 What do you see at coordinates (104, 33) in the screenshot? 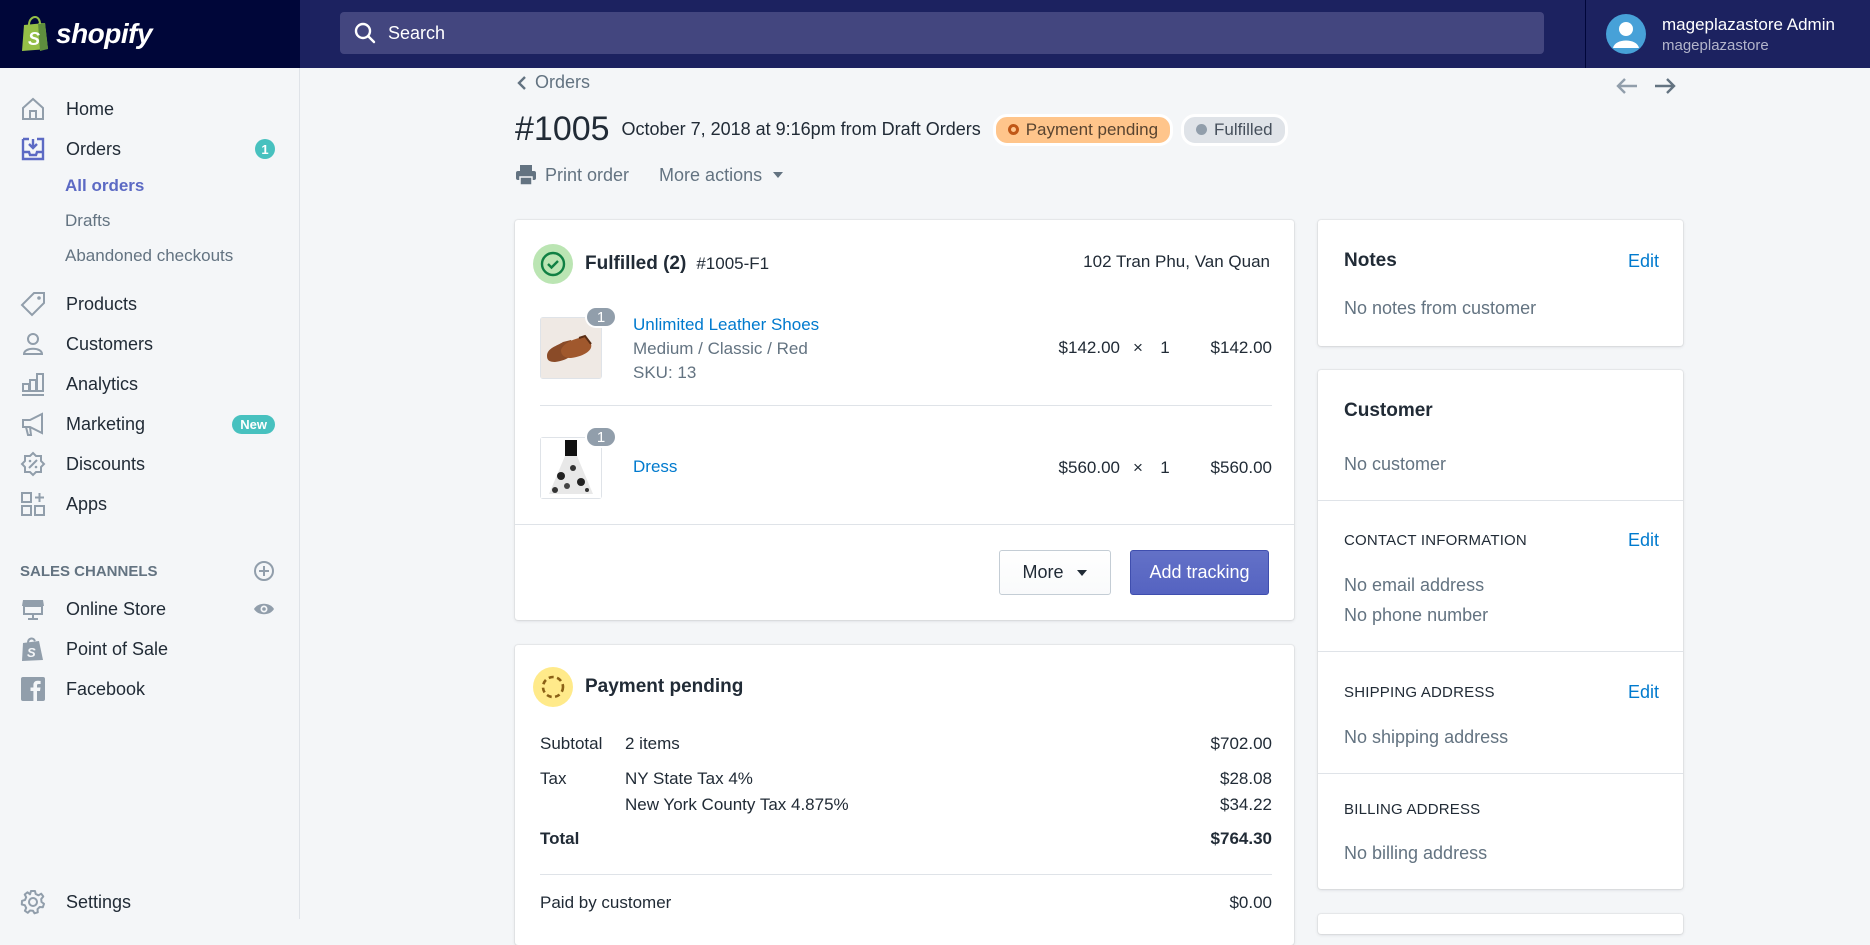
I see `brand-name: shopify` at bounding box center [104, 33].